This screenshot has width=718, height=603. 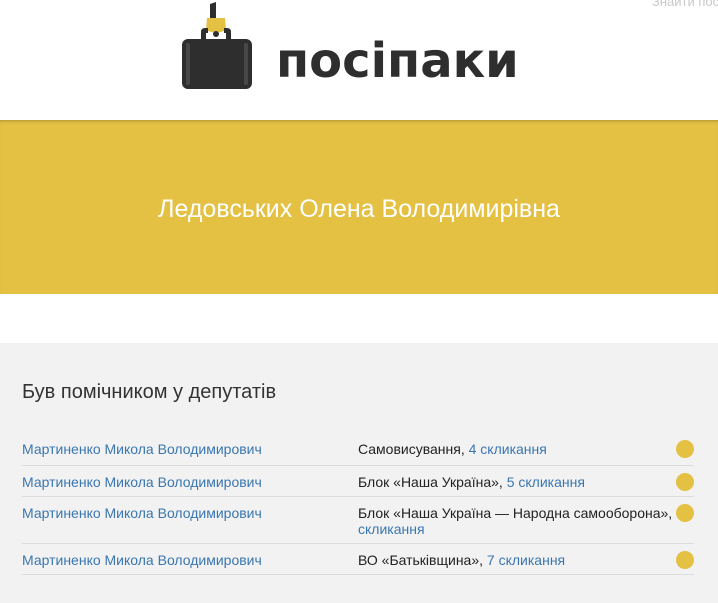 I want to click on person-name: Ледовських Олена Володимирівна, so click(x=359, y=209).